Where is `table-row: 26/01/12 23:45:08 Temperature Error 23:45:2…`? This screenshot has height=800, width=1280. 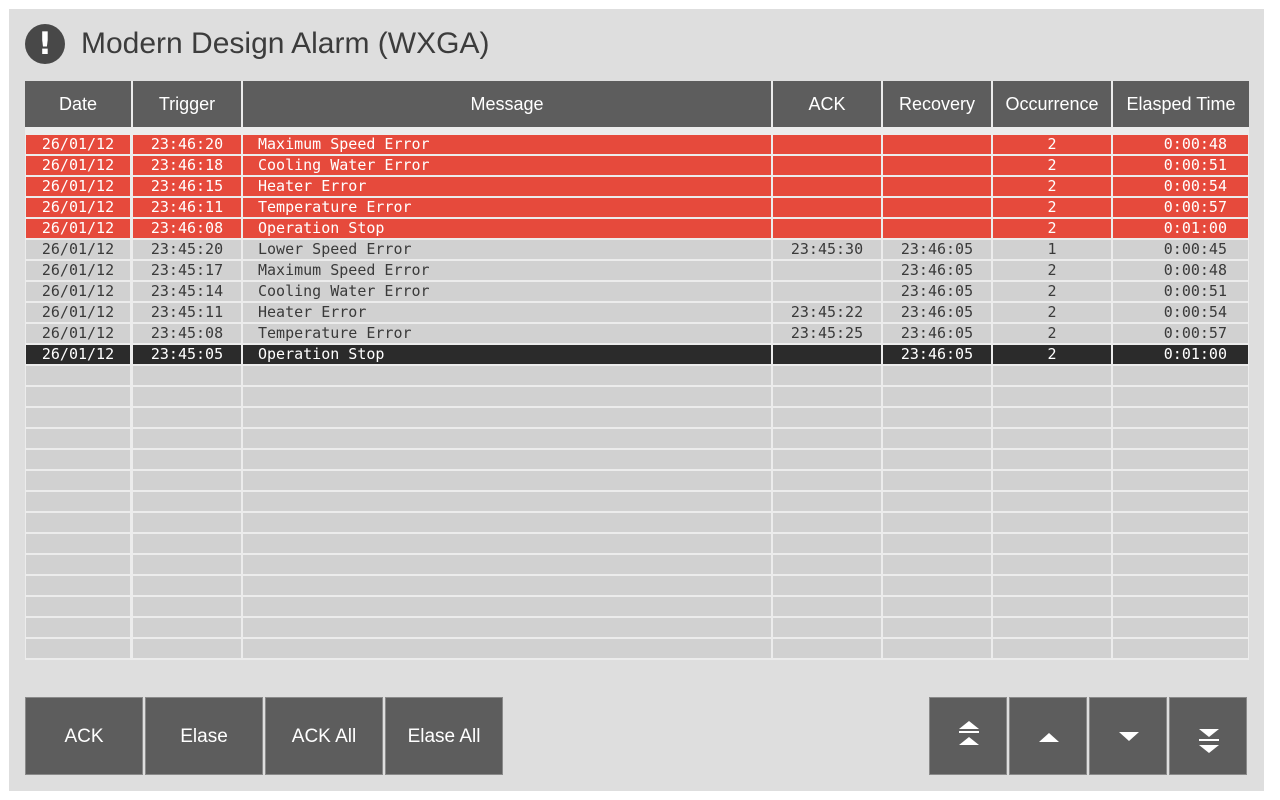 table-row: 26/01/12 23:45:08 Temperature Error 23:45:2… is located at coordinates (637, 333).